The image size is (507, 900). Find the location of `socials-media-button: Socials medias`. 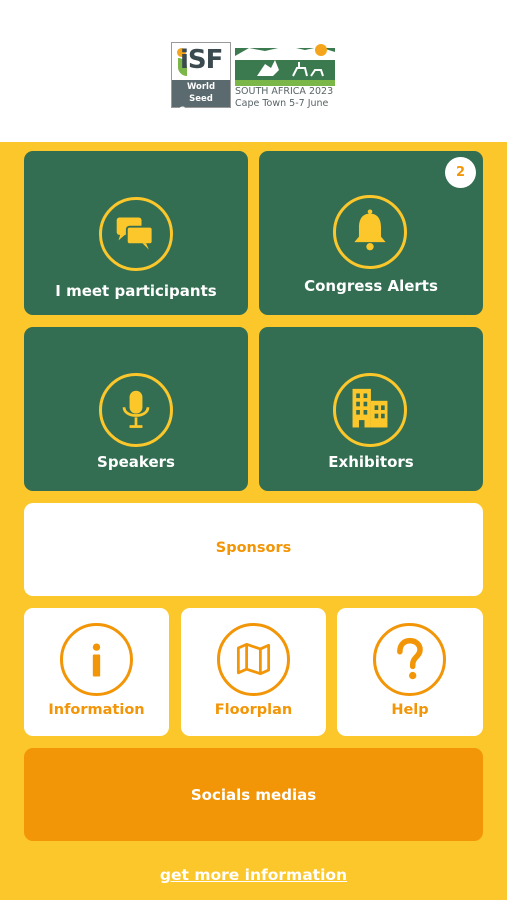

socials-media-button: Socials medias is located at coordinates (253, 794).